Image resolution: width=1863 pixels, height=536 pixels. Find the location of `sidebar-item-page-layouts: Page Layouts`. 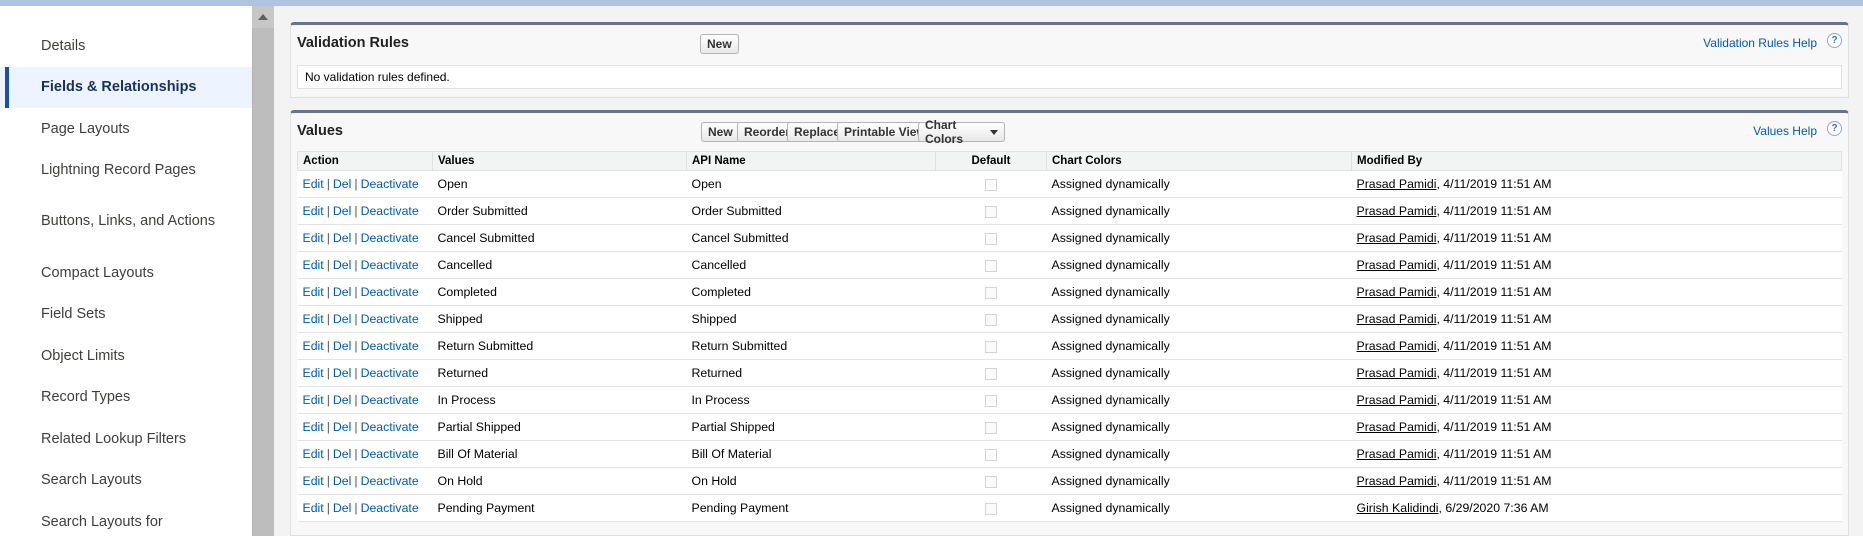

sidebar-item-page-layouts: Page Layouts is located at coordinates (126, 129).